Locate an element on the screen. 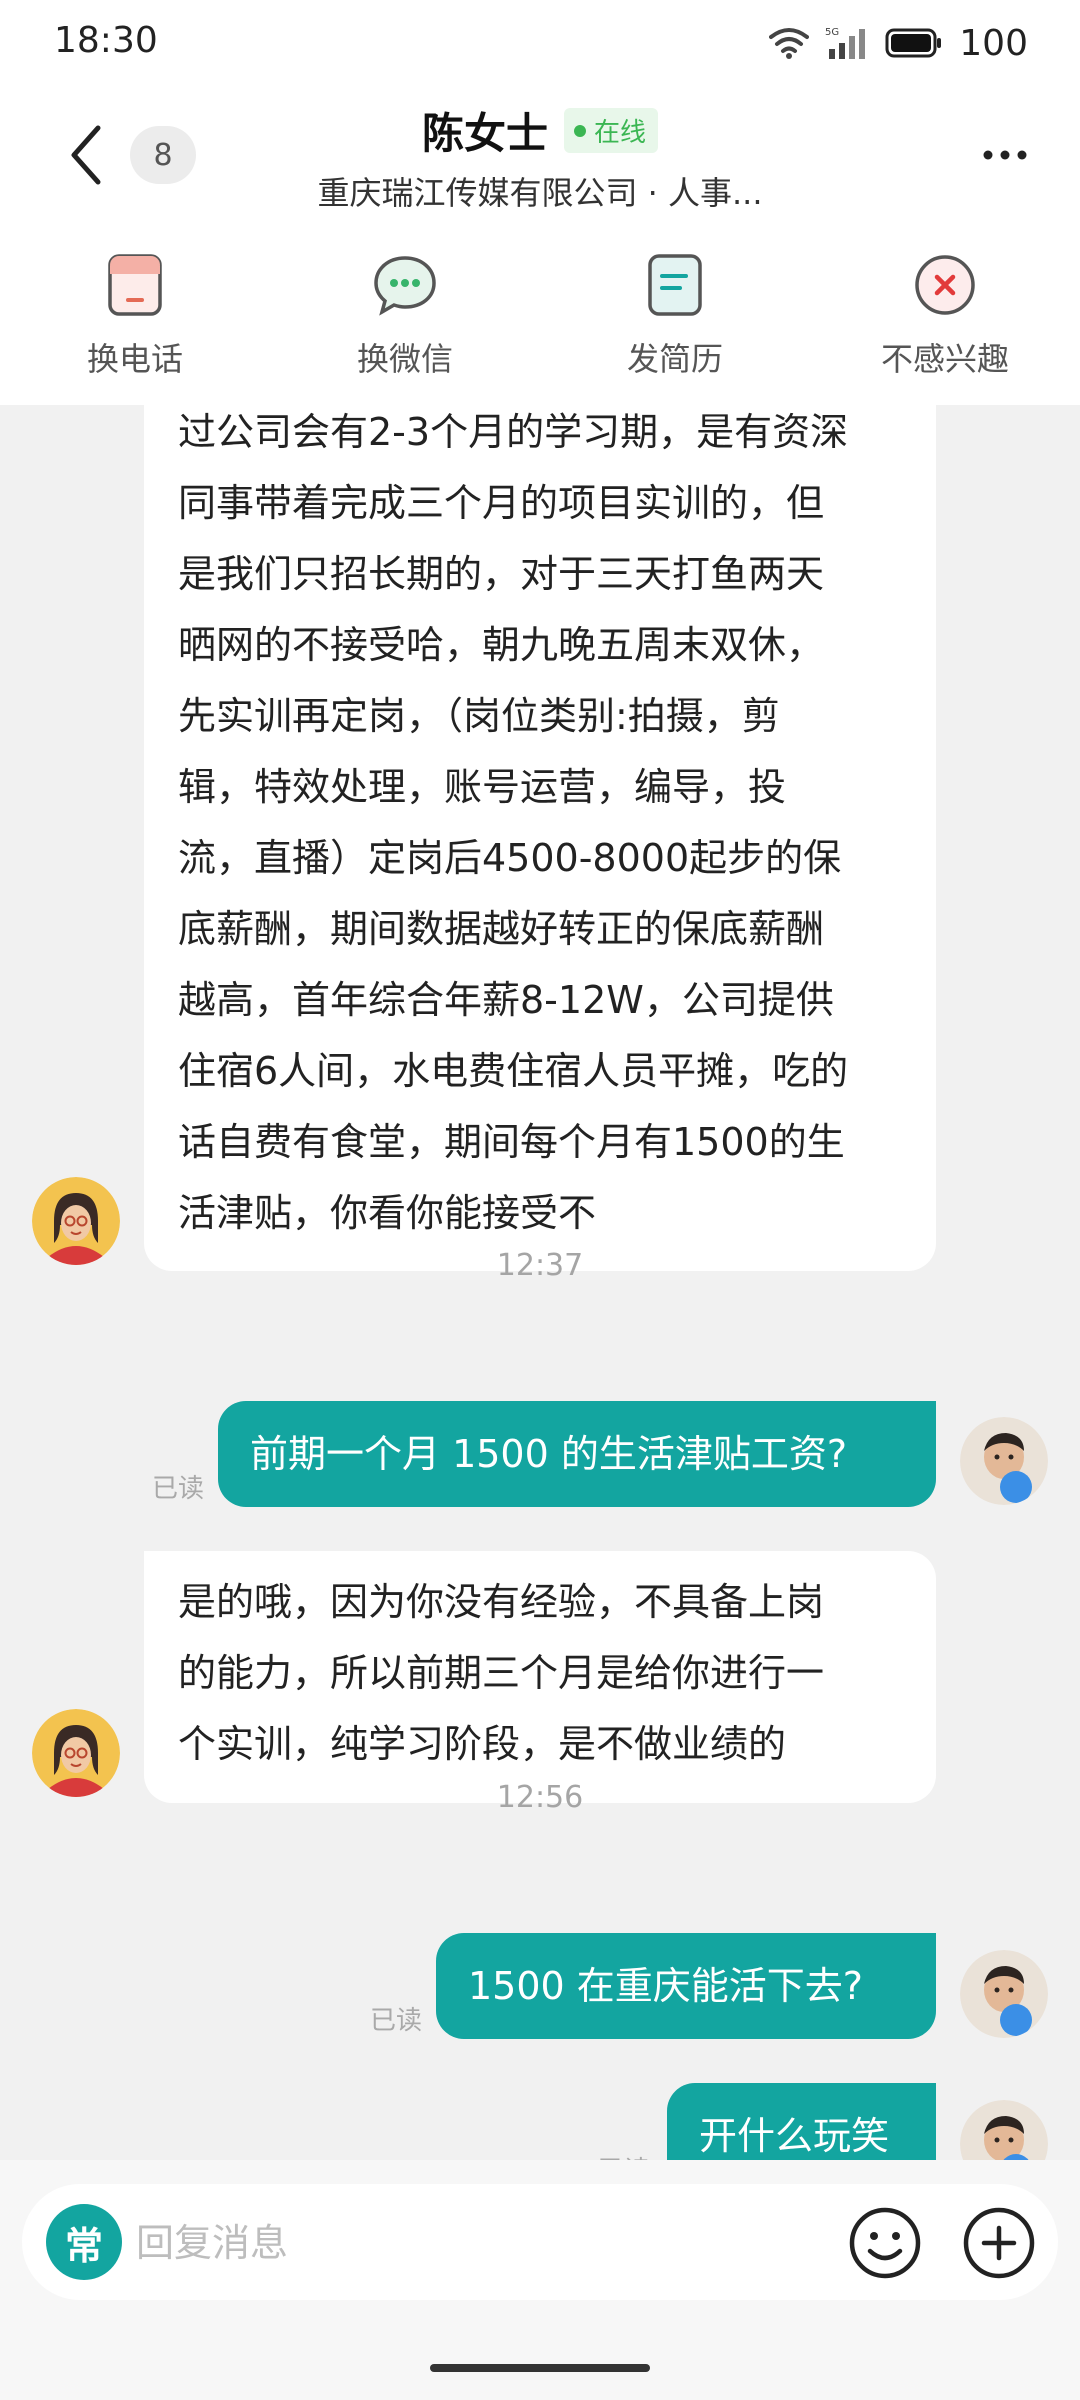 The image size is (1080, 2400). signal-5g-icon: 5G is located at coordinates (845, 43).